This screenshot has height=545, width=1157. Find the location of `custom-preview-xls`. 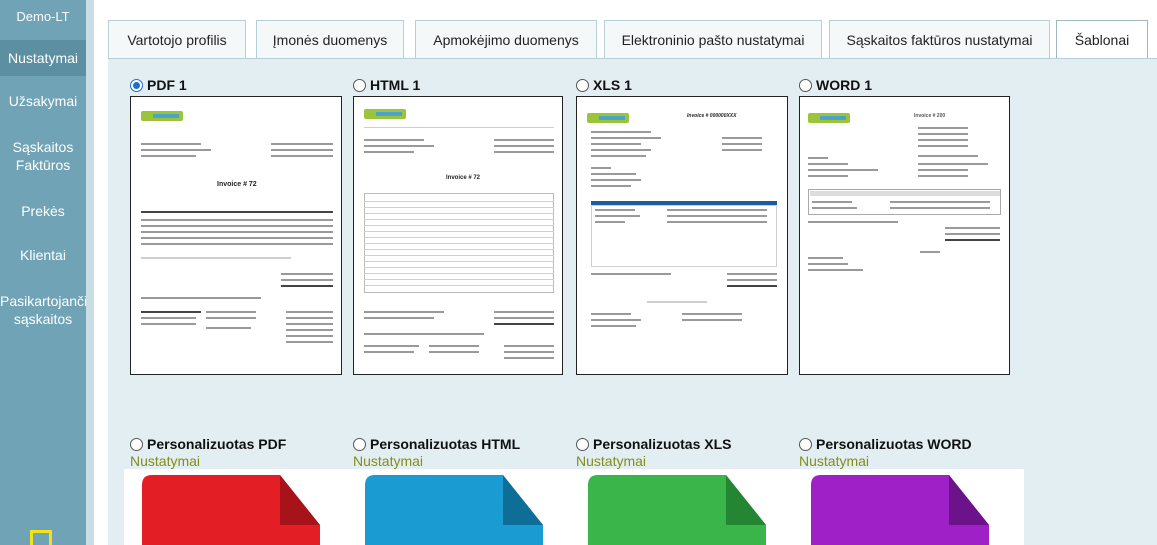

custom-preview-xls is located at coordinates (671, 509).